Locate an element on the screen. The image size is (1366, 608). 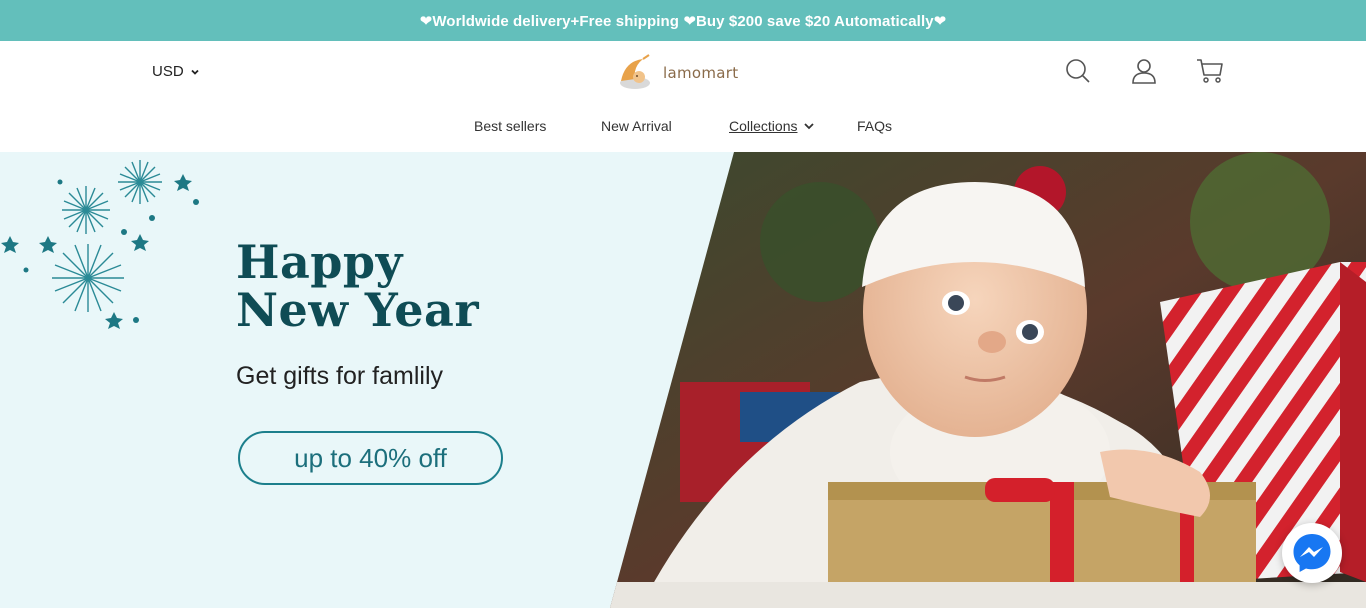
nav-collections: Collections is located at coordinates (772, 126).